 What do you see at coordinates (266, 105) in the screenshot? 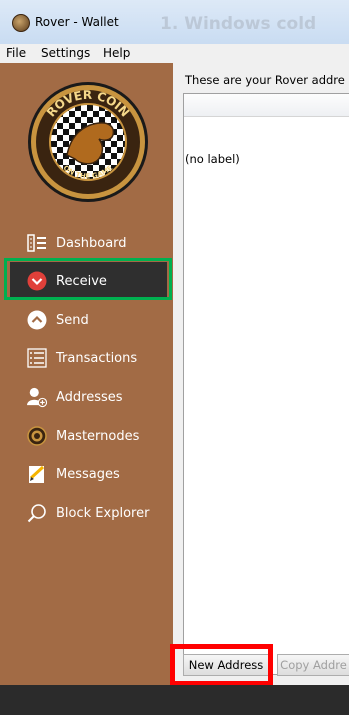
I see `table-header` at bounding box center [266, 105].